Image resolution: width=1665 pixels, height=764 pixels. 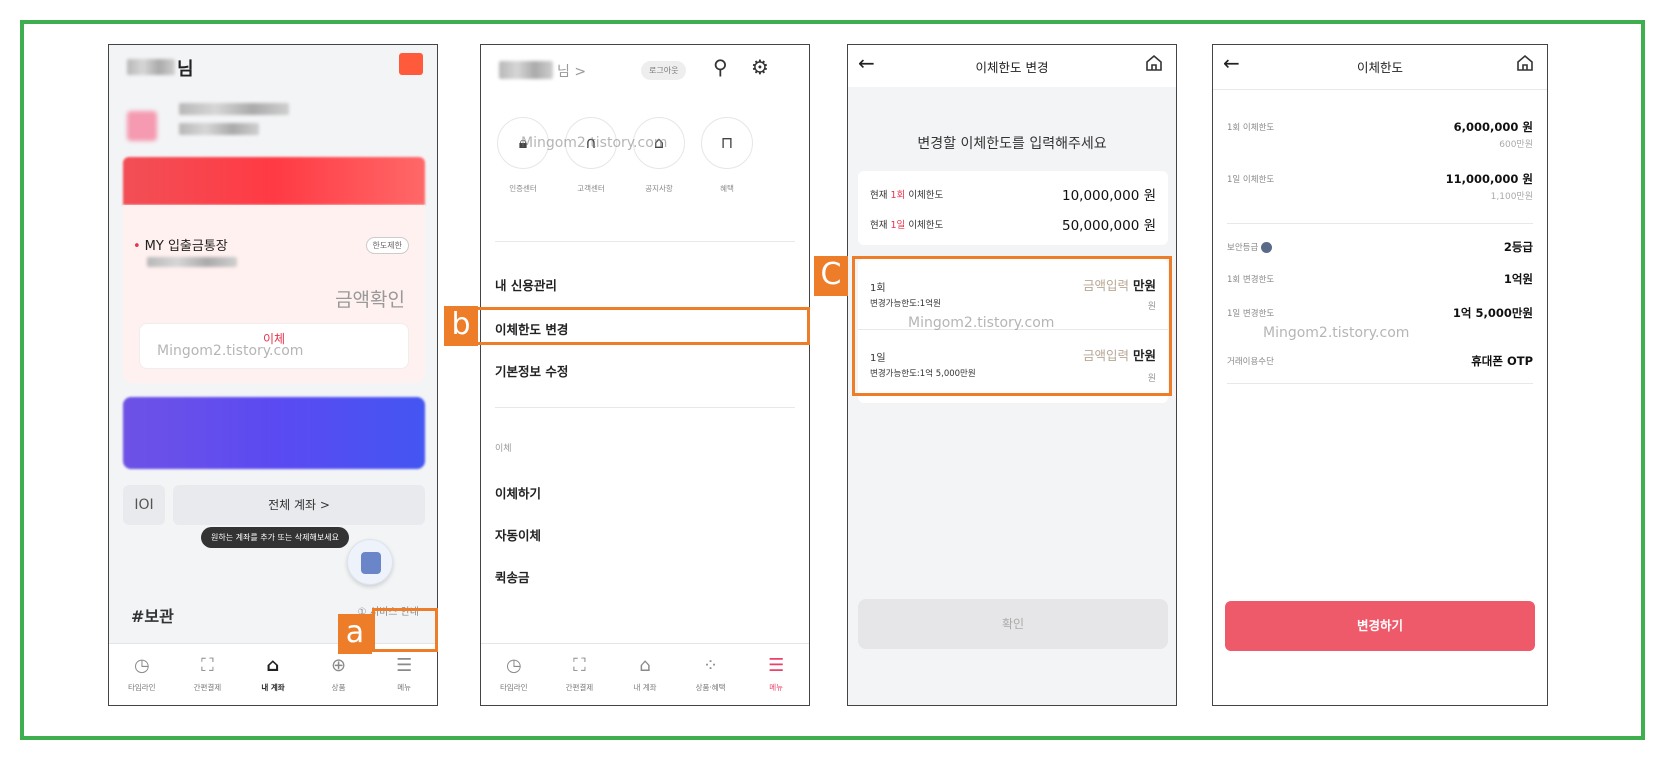 What do you see at coordinates (370, 298) in the screenshot?
I see `amount-check: 금액확인` at bounding box center [370, 298].